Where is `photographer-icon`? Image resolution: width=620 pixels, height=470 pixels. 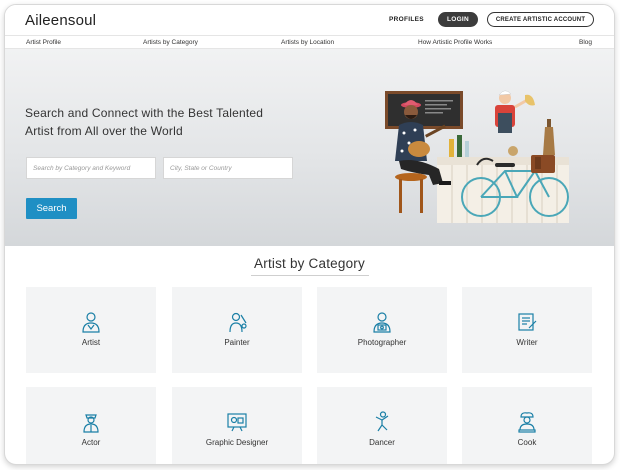 photographer-icon is located at coordinates (382, 322).